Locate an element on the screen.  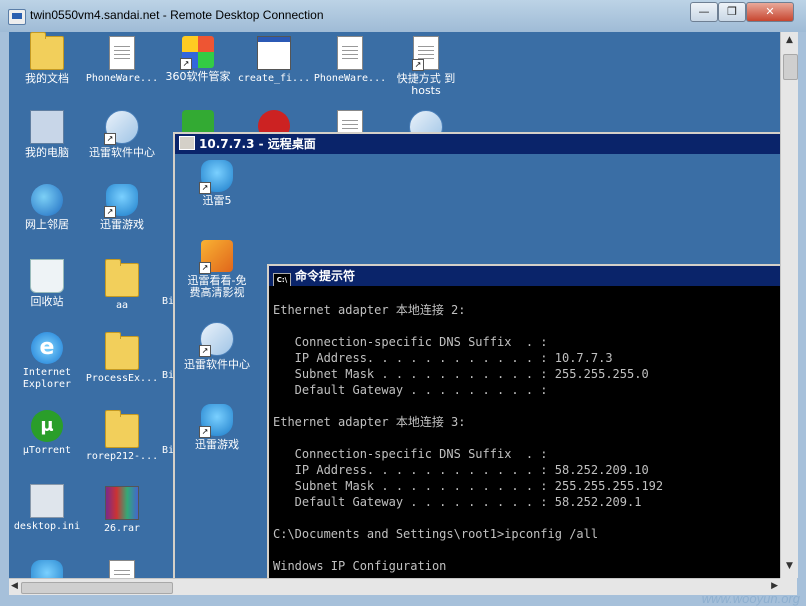
desktop-icon-recycle-bin: 回收站 is located at coordinates (47, 283).